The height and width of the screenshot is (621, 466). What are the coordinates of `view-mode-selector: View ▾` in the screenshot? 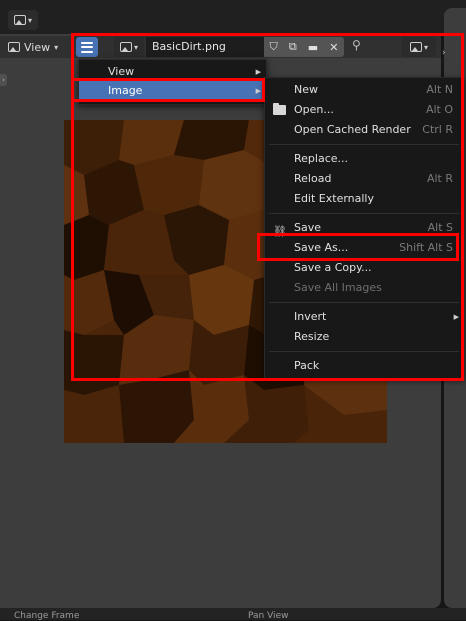 It's located at (38, 47).